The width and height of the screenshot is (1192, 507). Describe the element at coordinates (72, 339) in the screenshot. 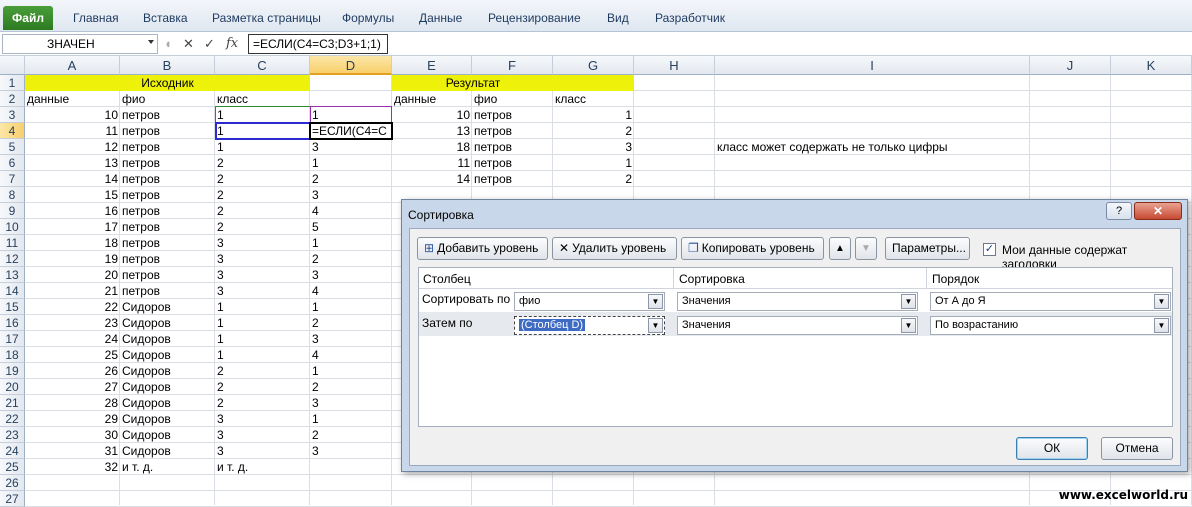

I see `cell-data: 24` at that location.